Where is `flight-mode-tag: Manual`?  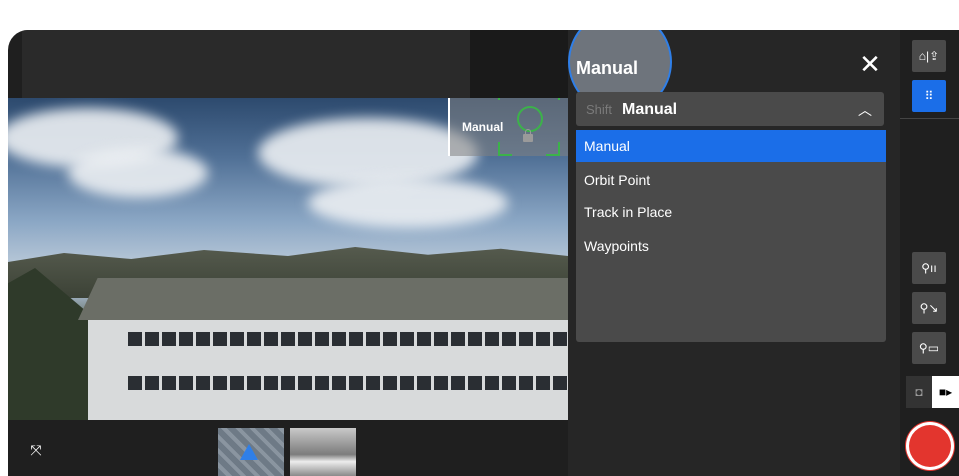
flight-mode-tag: Manual is located at coordinates (508, 127).